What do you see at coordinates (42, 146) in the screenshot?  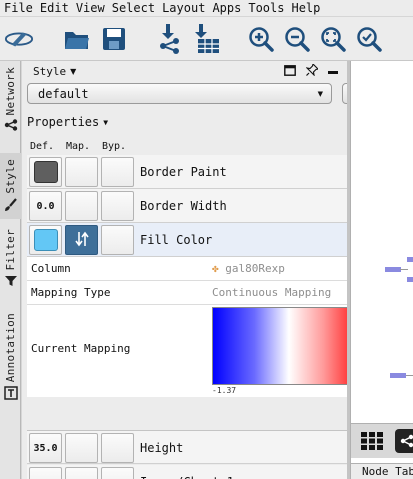 I see `col-def: Def.` at bounding box center [42, 146].